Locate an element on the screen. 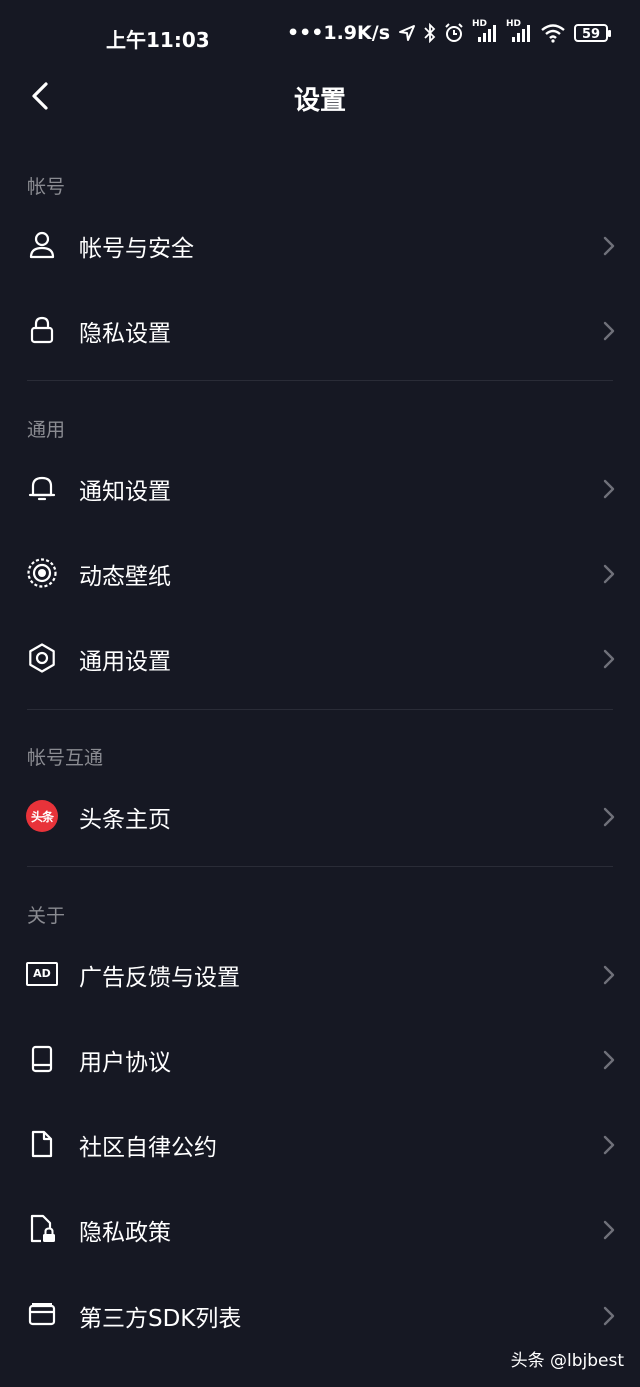 The height and width of the screenshot is (1387, 640). document-icon is located at coordinates (42, 1144).